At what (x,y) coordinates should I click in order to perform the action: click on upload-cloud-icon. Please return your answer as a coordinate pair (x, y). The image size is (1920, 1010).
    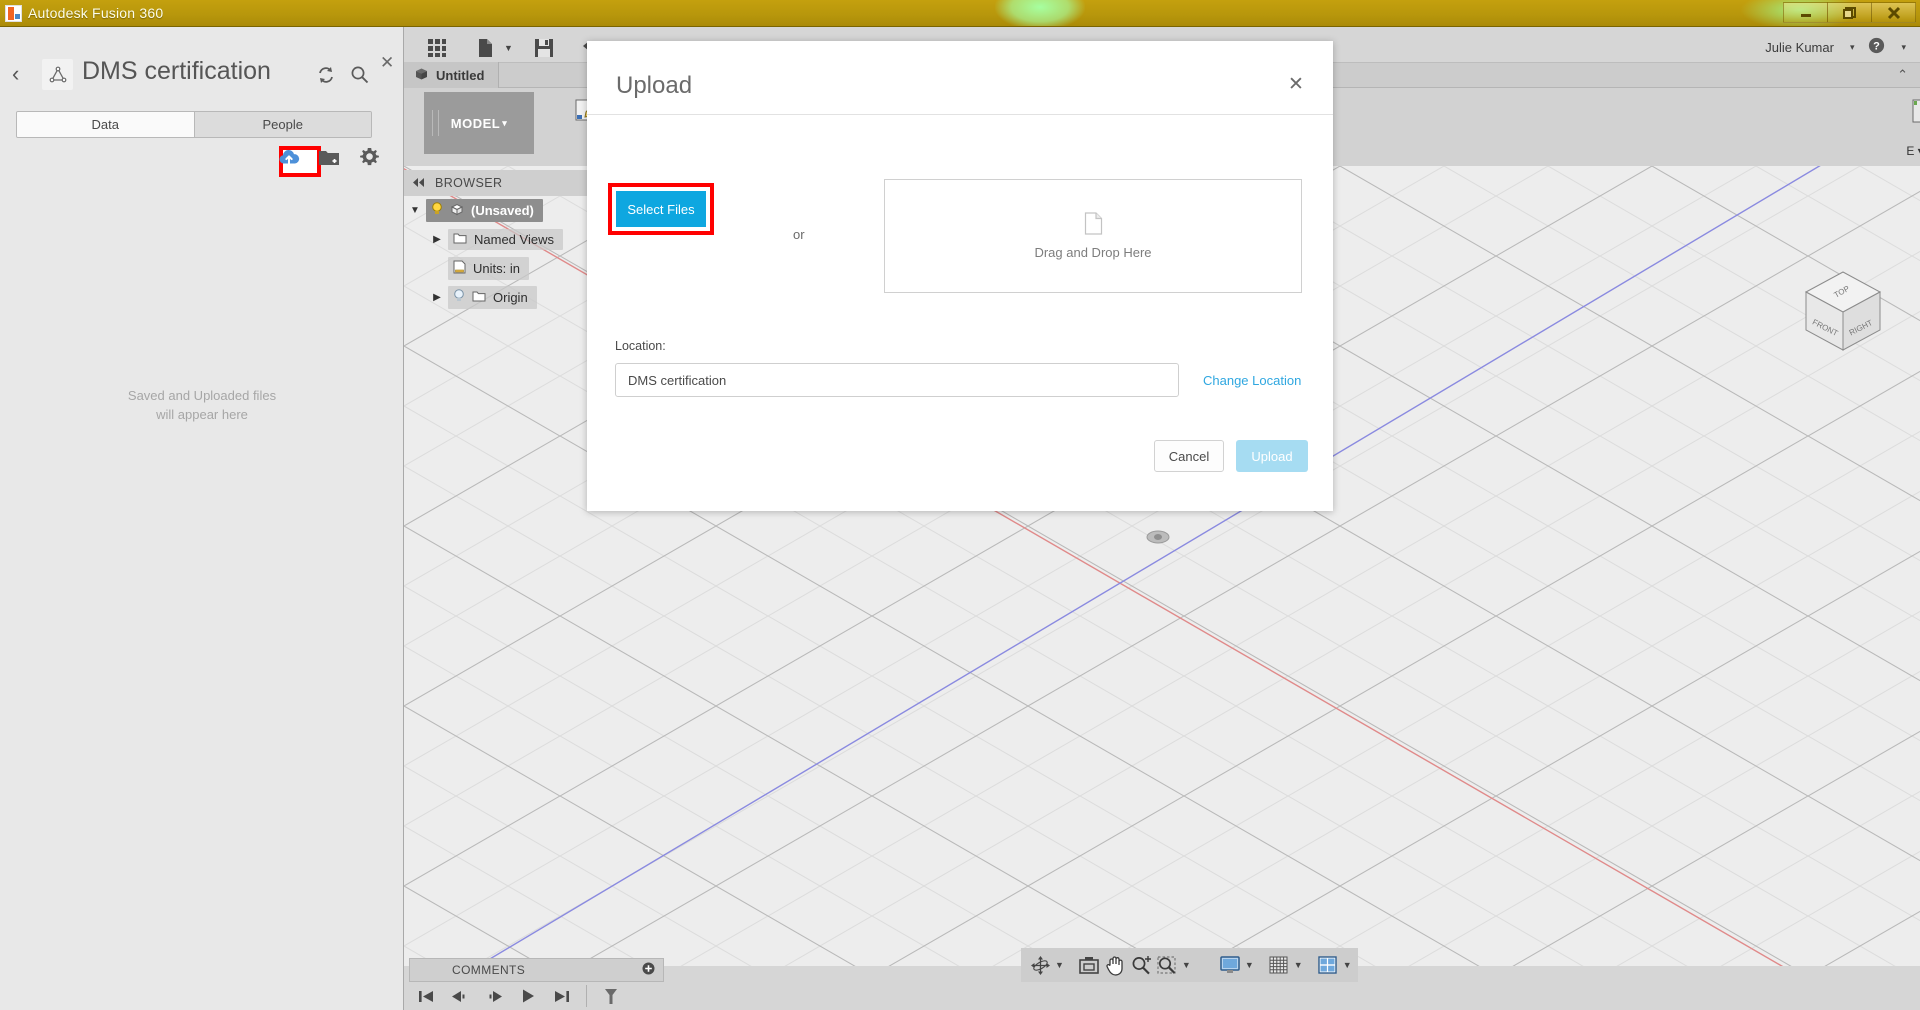
    Looking at the image, I should click on (289, 157).